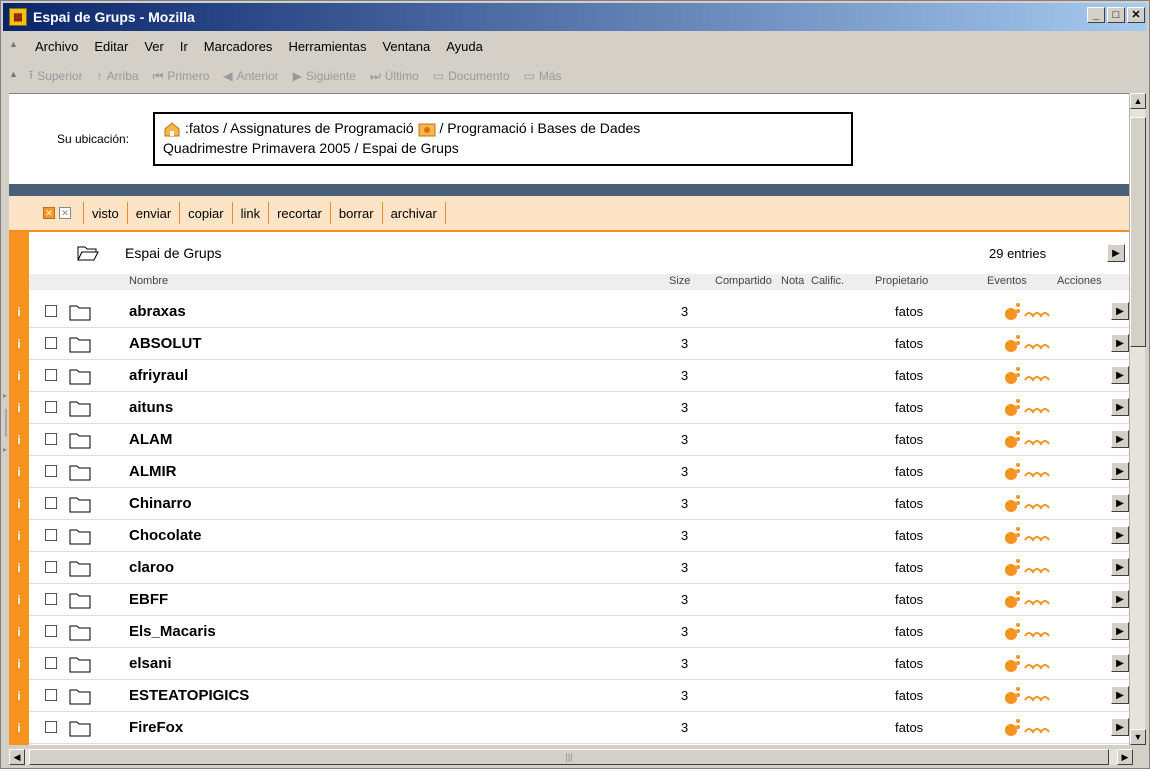  Describe the element at coordinates (406, 46) in the screenshot. I see `menu-ventana: Ventana` at that location.